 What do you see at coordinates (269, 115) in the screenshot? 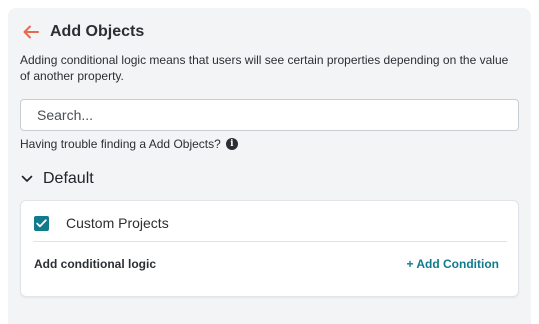
I see `search-input` at bounding box center [269, 115].